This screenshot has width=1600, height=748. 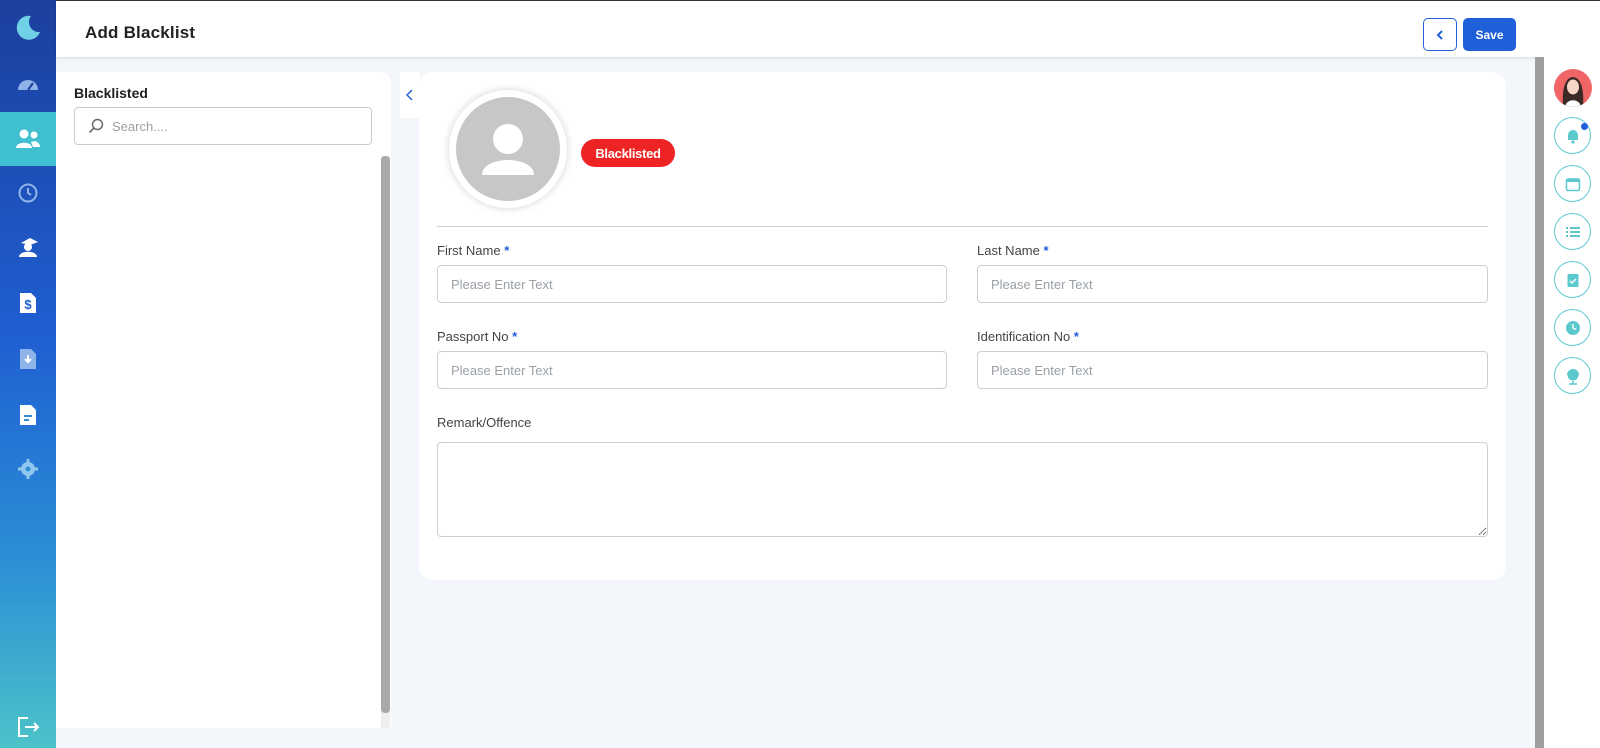 I want to click on search-box, so click(x=223, y=126).